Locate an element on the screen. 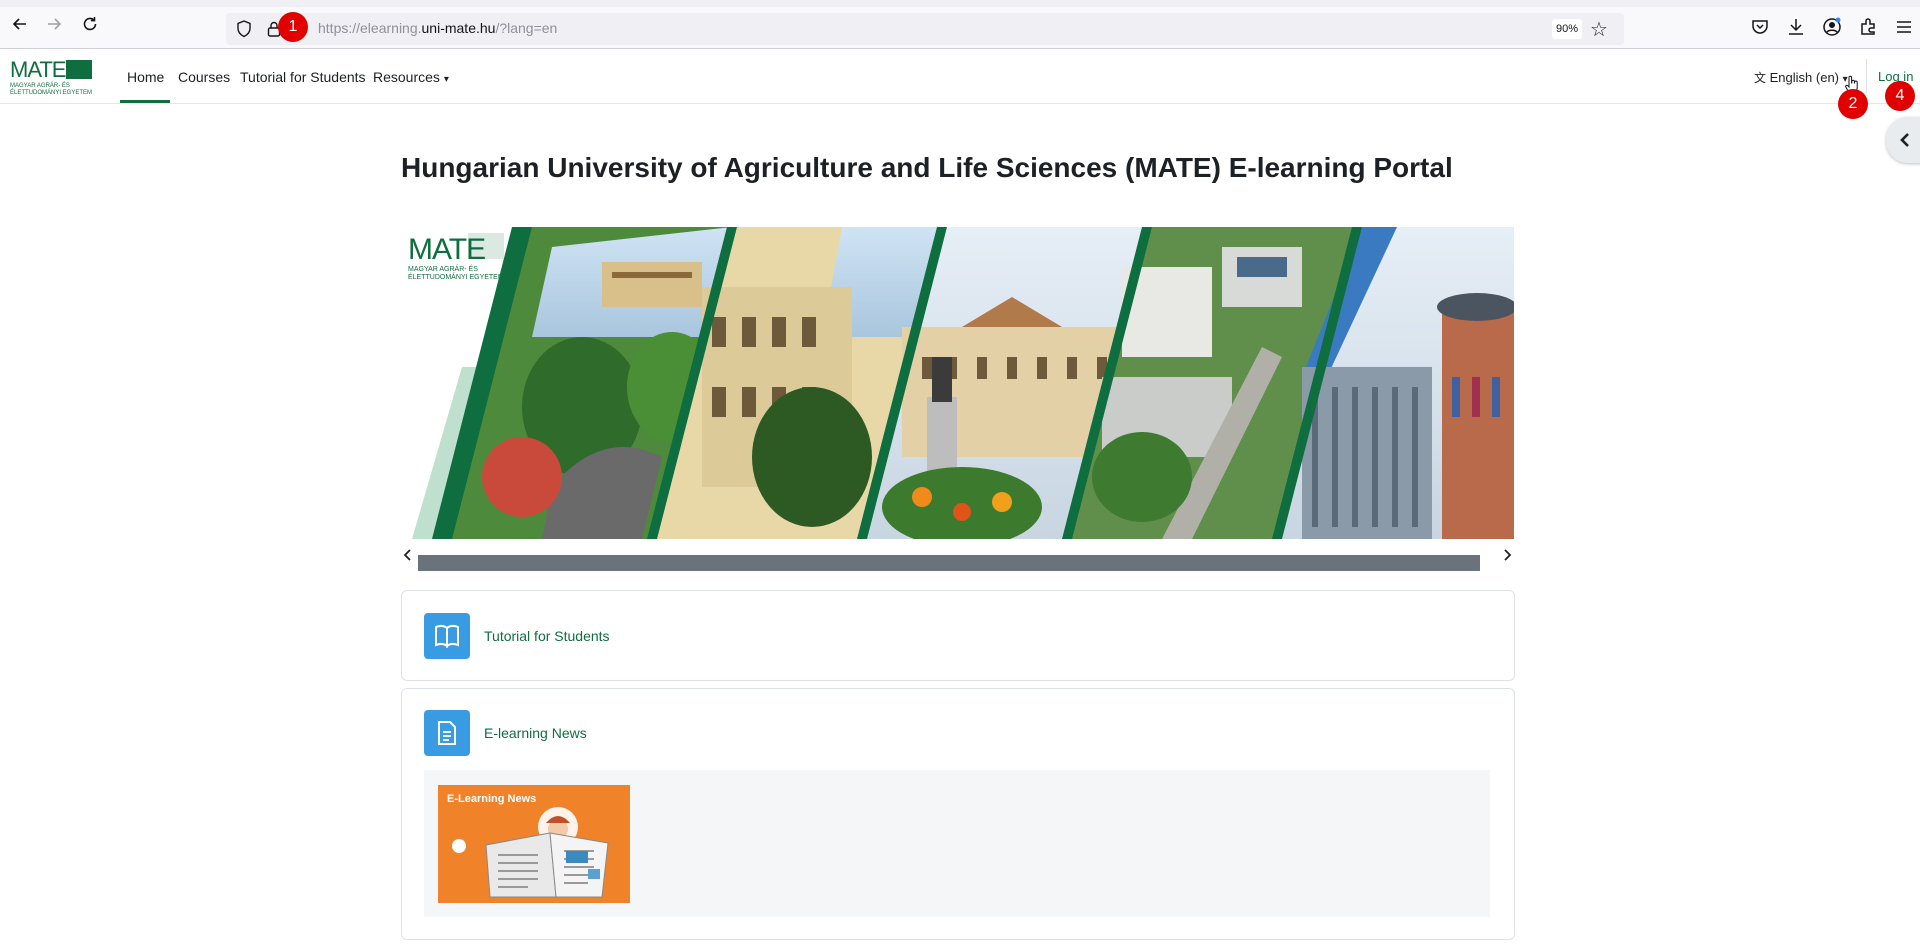 The width and height of the screenshot is (1920, 948). banner-logo-sub1: MAGYAR AGRÁR- ÉS is located at coordinates (443, 268).